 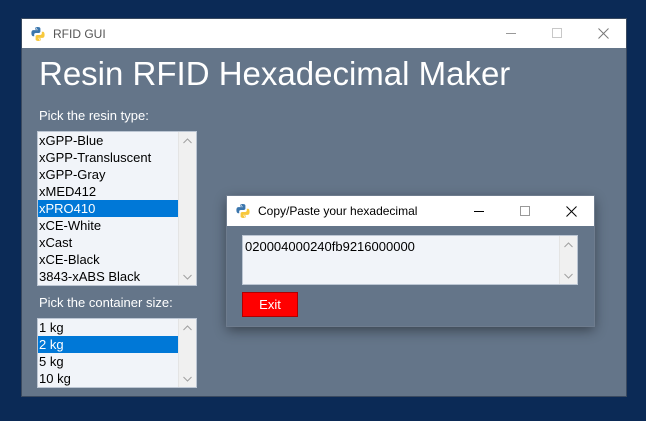 I want to click on hex-value: 020004000240fb9216000000, so click(x=330, y=246).